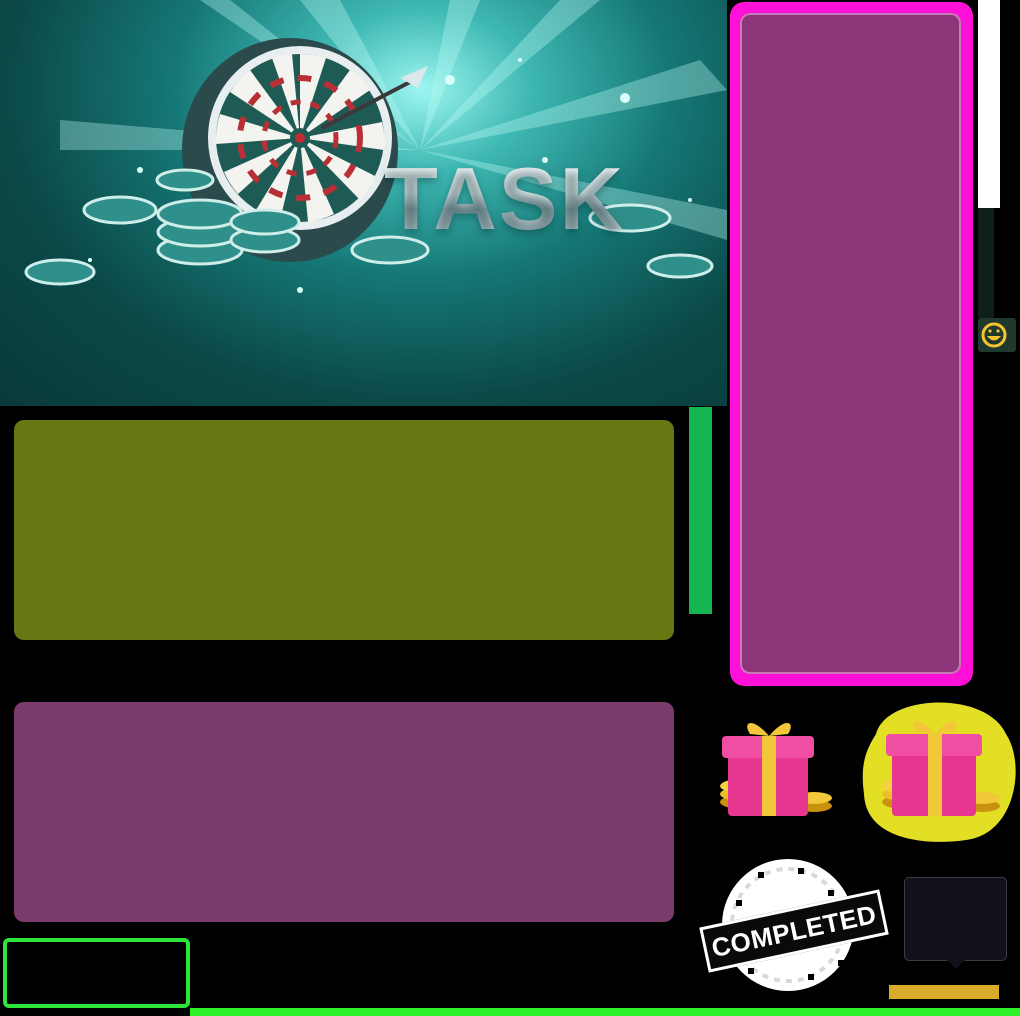 The height and width of the screenshot is (1016, 1020). What do you see at coordinates (788, 925) in the screenshot?
I see `completed-stamp: COMPLETED` at bounding box center [788, 925].